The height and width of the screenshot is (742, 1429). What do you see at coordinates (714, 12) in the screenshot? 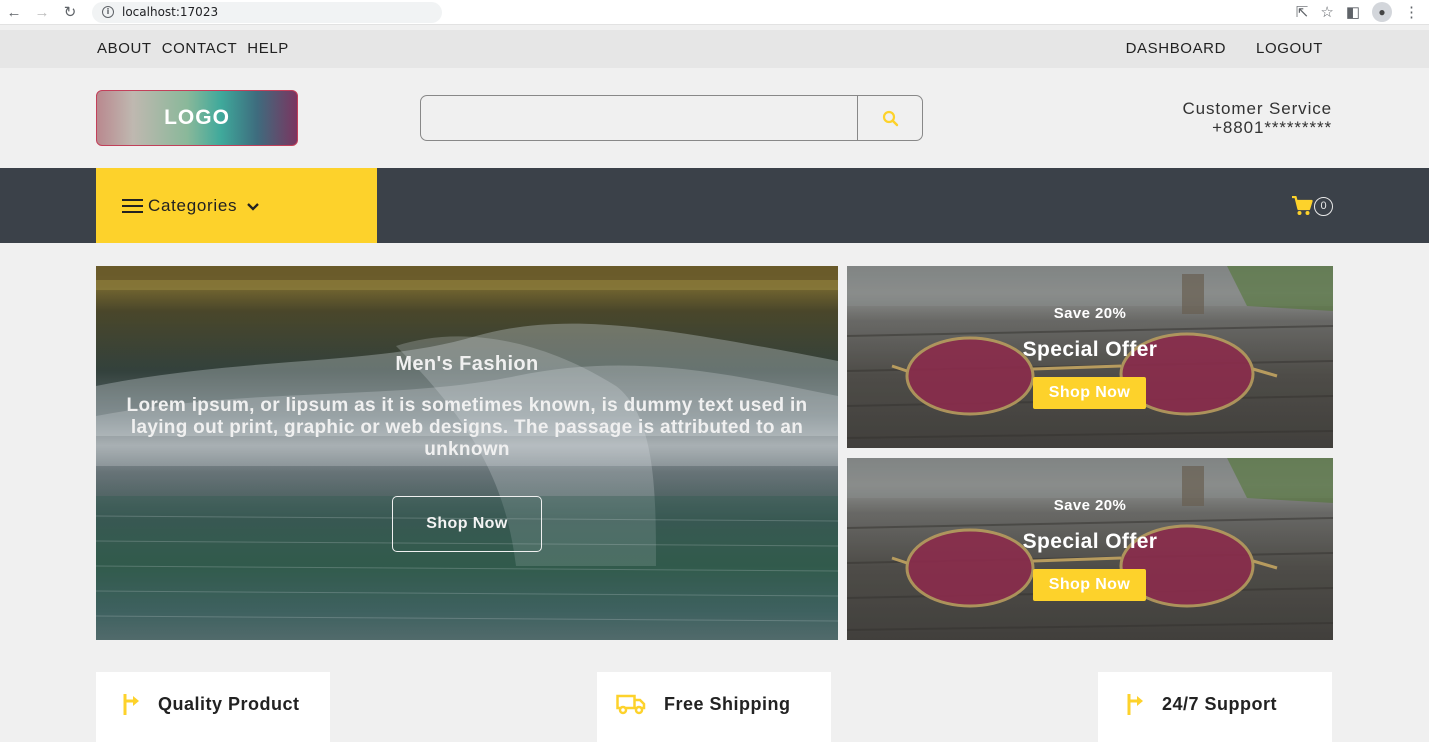
I see `browser-toolbar: ← → ↻ i localhost:17023 ⇱ ☆ ◧ ● ⋮` at bounding box center [714, 12].